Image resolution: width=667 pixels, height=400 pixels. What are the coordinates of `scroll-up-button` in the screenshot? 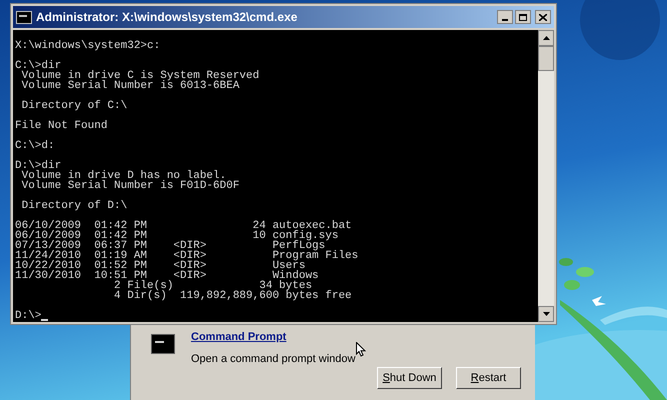 It's located at (546, 38).